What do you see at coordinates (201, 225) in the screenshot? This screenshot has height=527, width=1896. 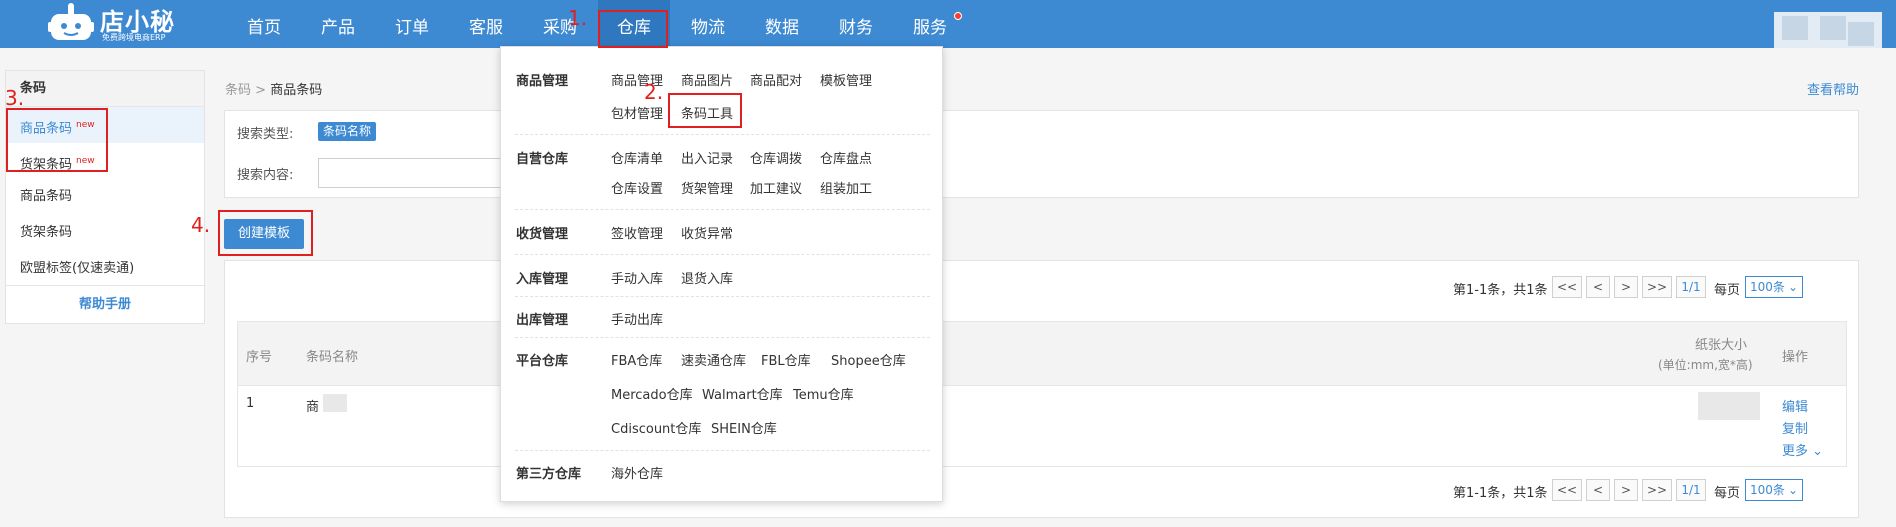 I see `annotation-number-4: 4.` at bounding box center [201, 225].